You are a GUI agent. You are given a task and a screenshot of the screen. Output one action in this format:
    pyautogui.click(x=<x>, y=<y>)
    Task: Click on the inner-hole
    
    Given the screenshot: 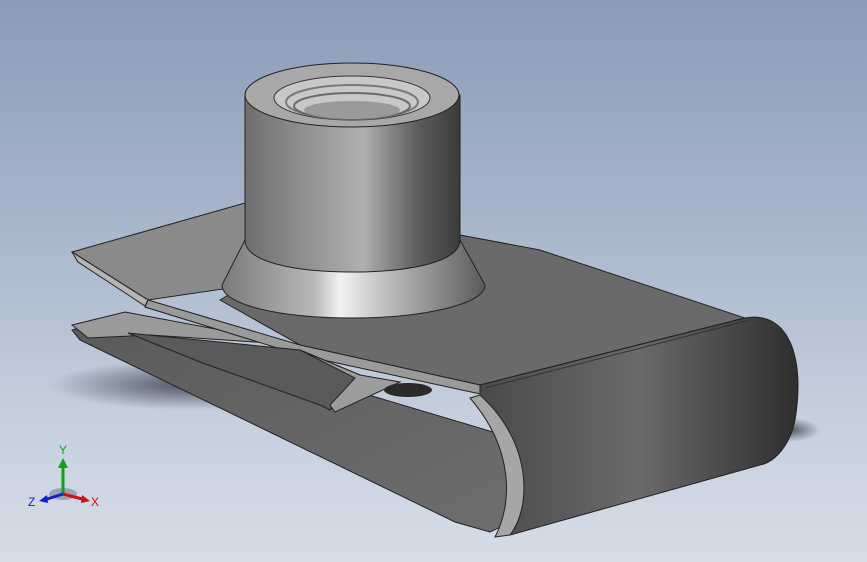 What is the action you would take?
    pyautogui.click(x=408, y=390)
    